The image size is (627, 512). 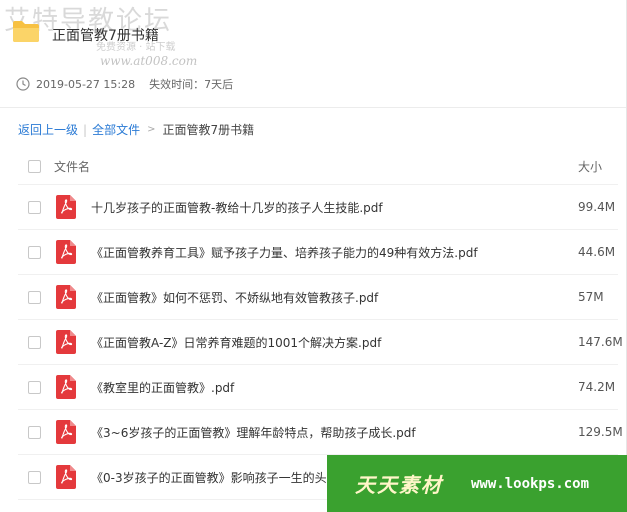 I want to click on file-name: 《3~6岁孩子的正面管教》理解年龄特点，帮助孩子成长.pdf, so click(x=311, y=432).